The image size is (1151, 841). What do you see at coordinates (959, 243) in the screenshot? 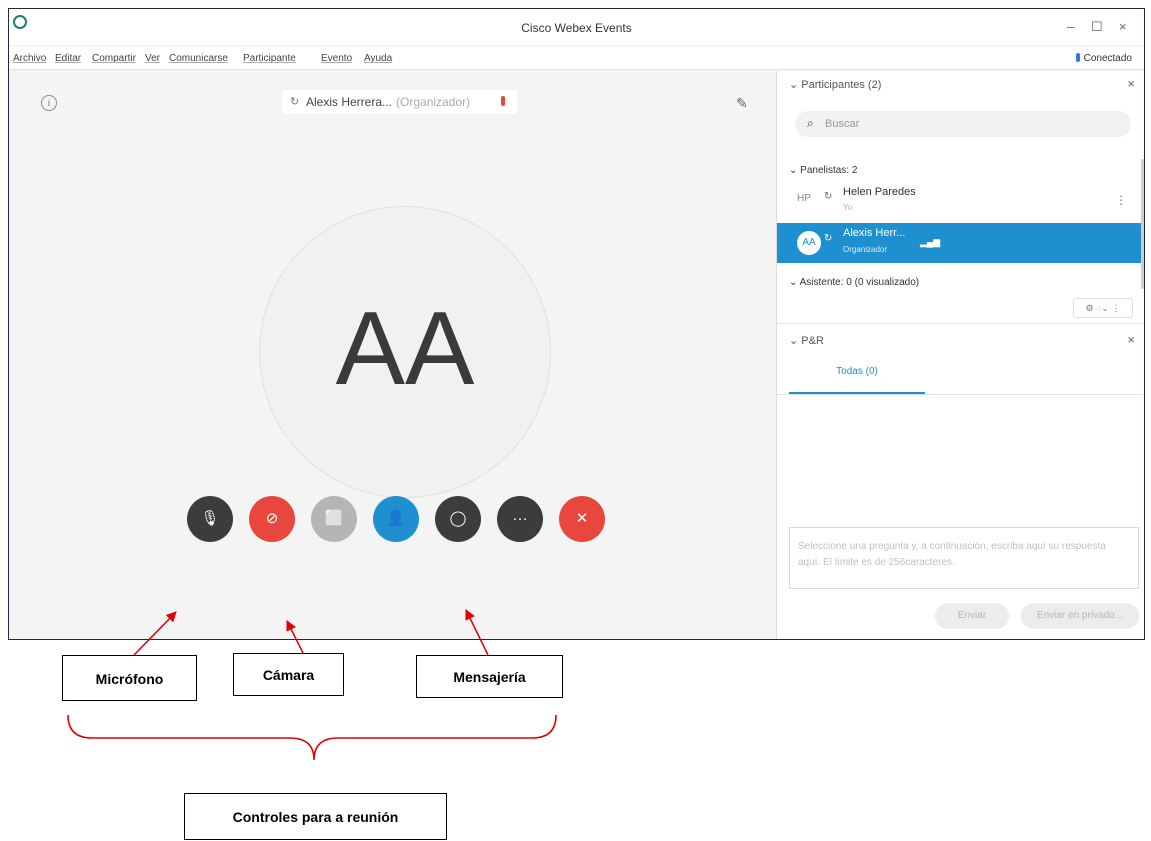
I see `participant-row-selected: AA ↻ Alexis Herr... Organizador ▂▄▆` at bounding box center [959, 243].